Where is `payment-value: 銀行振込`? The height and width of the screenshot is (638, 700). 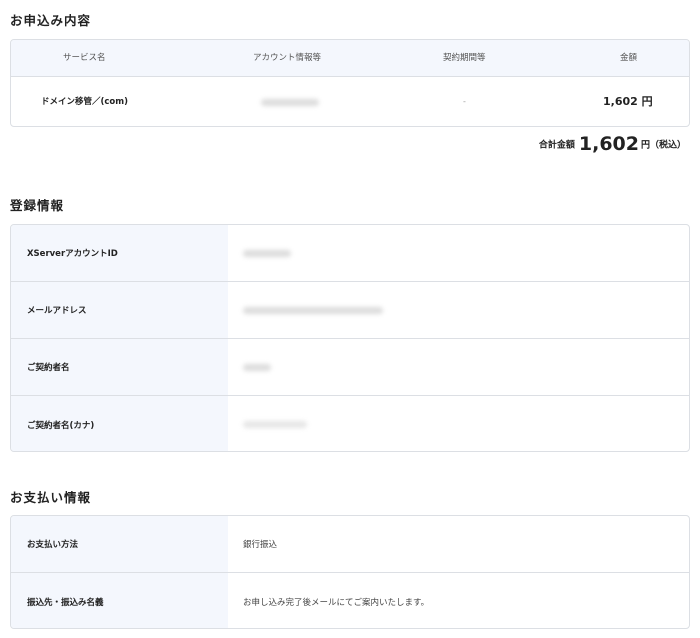 payment-value: 銀行振込 is located at coordinates (260, 545).